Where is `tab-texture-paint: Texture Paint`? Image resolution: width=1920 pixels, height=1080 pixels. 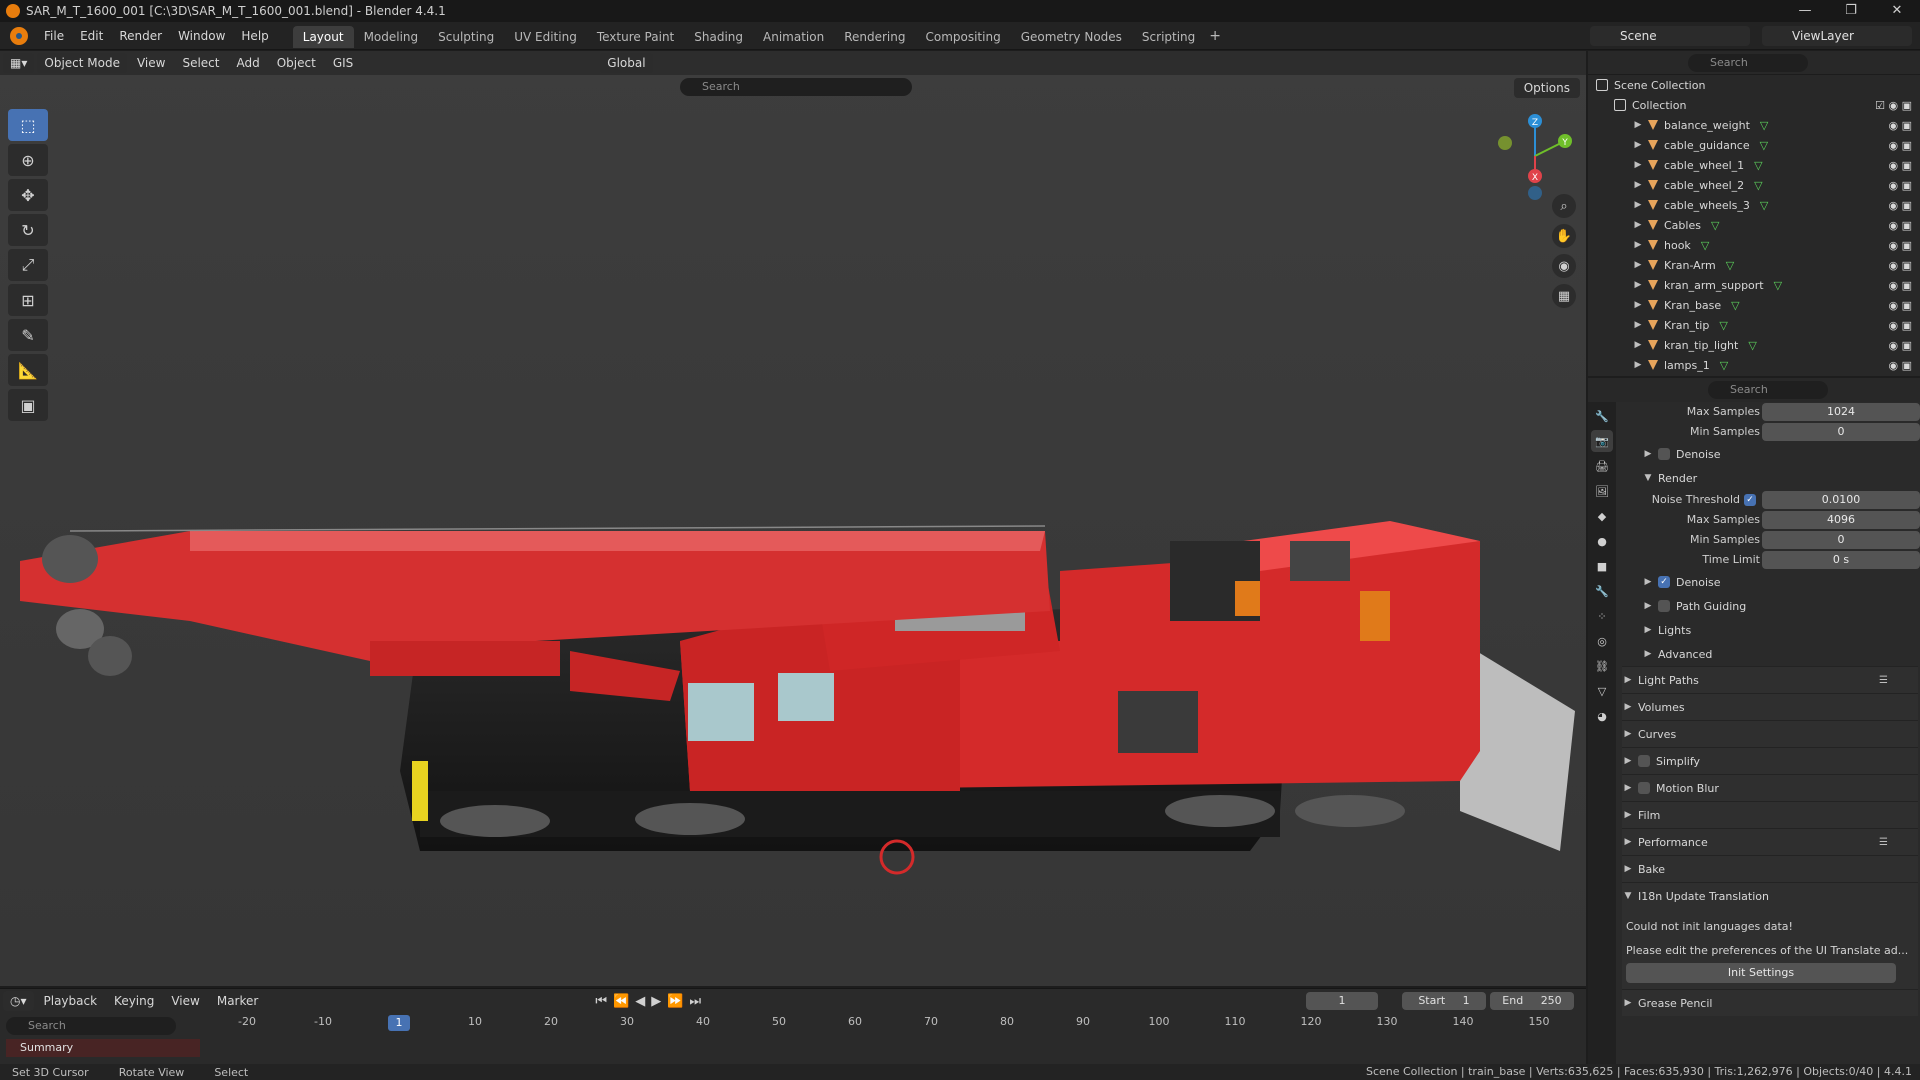
tab-texture-paint: Texture Paint is located at coordinates (635, 37).